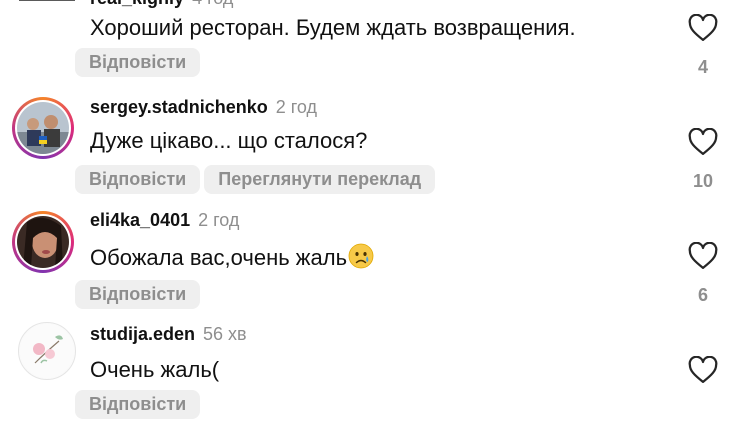  I want to click on comment-actions: Відповісти Переглянути переклад, so click(255, 179).